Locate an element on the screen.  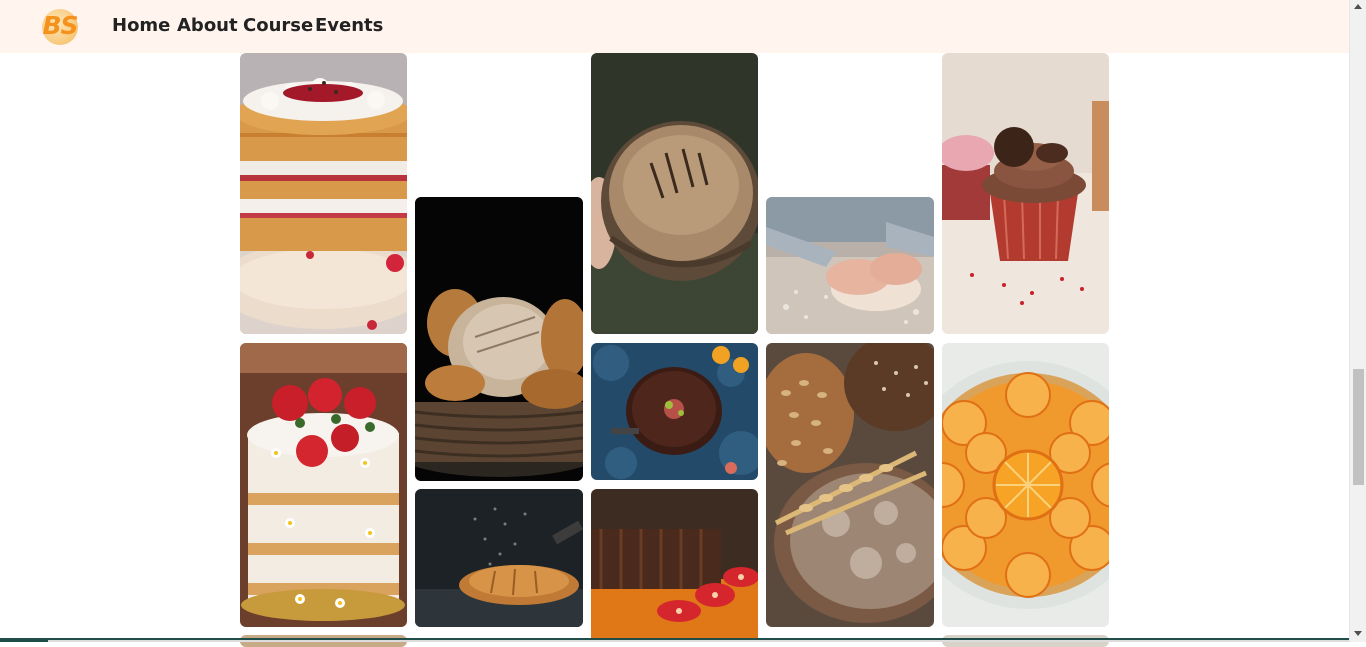
gallery-image-hands-kneading-dough is located at coordinates (850, 265).